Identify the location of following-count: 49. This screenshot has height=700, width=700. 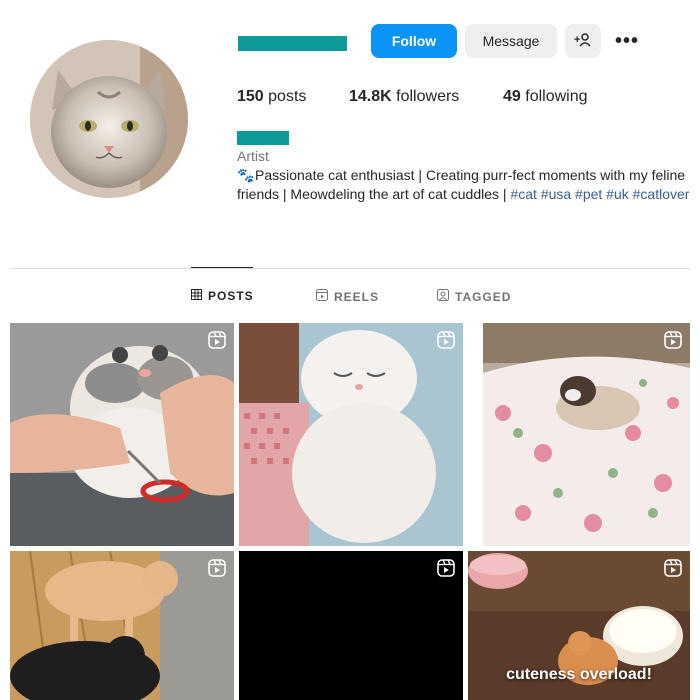
(512, 96).